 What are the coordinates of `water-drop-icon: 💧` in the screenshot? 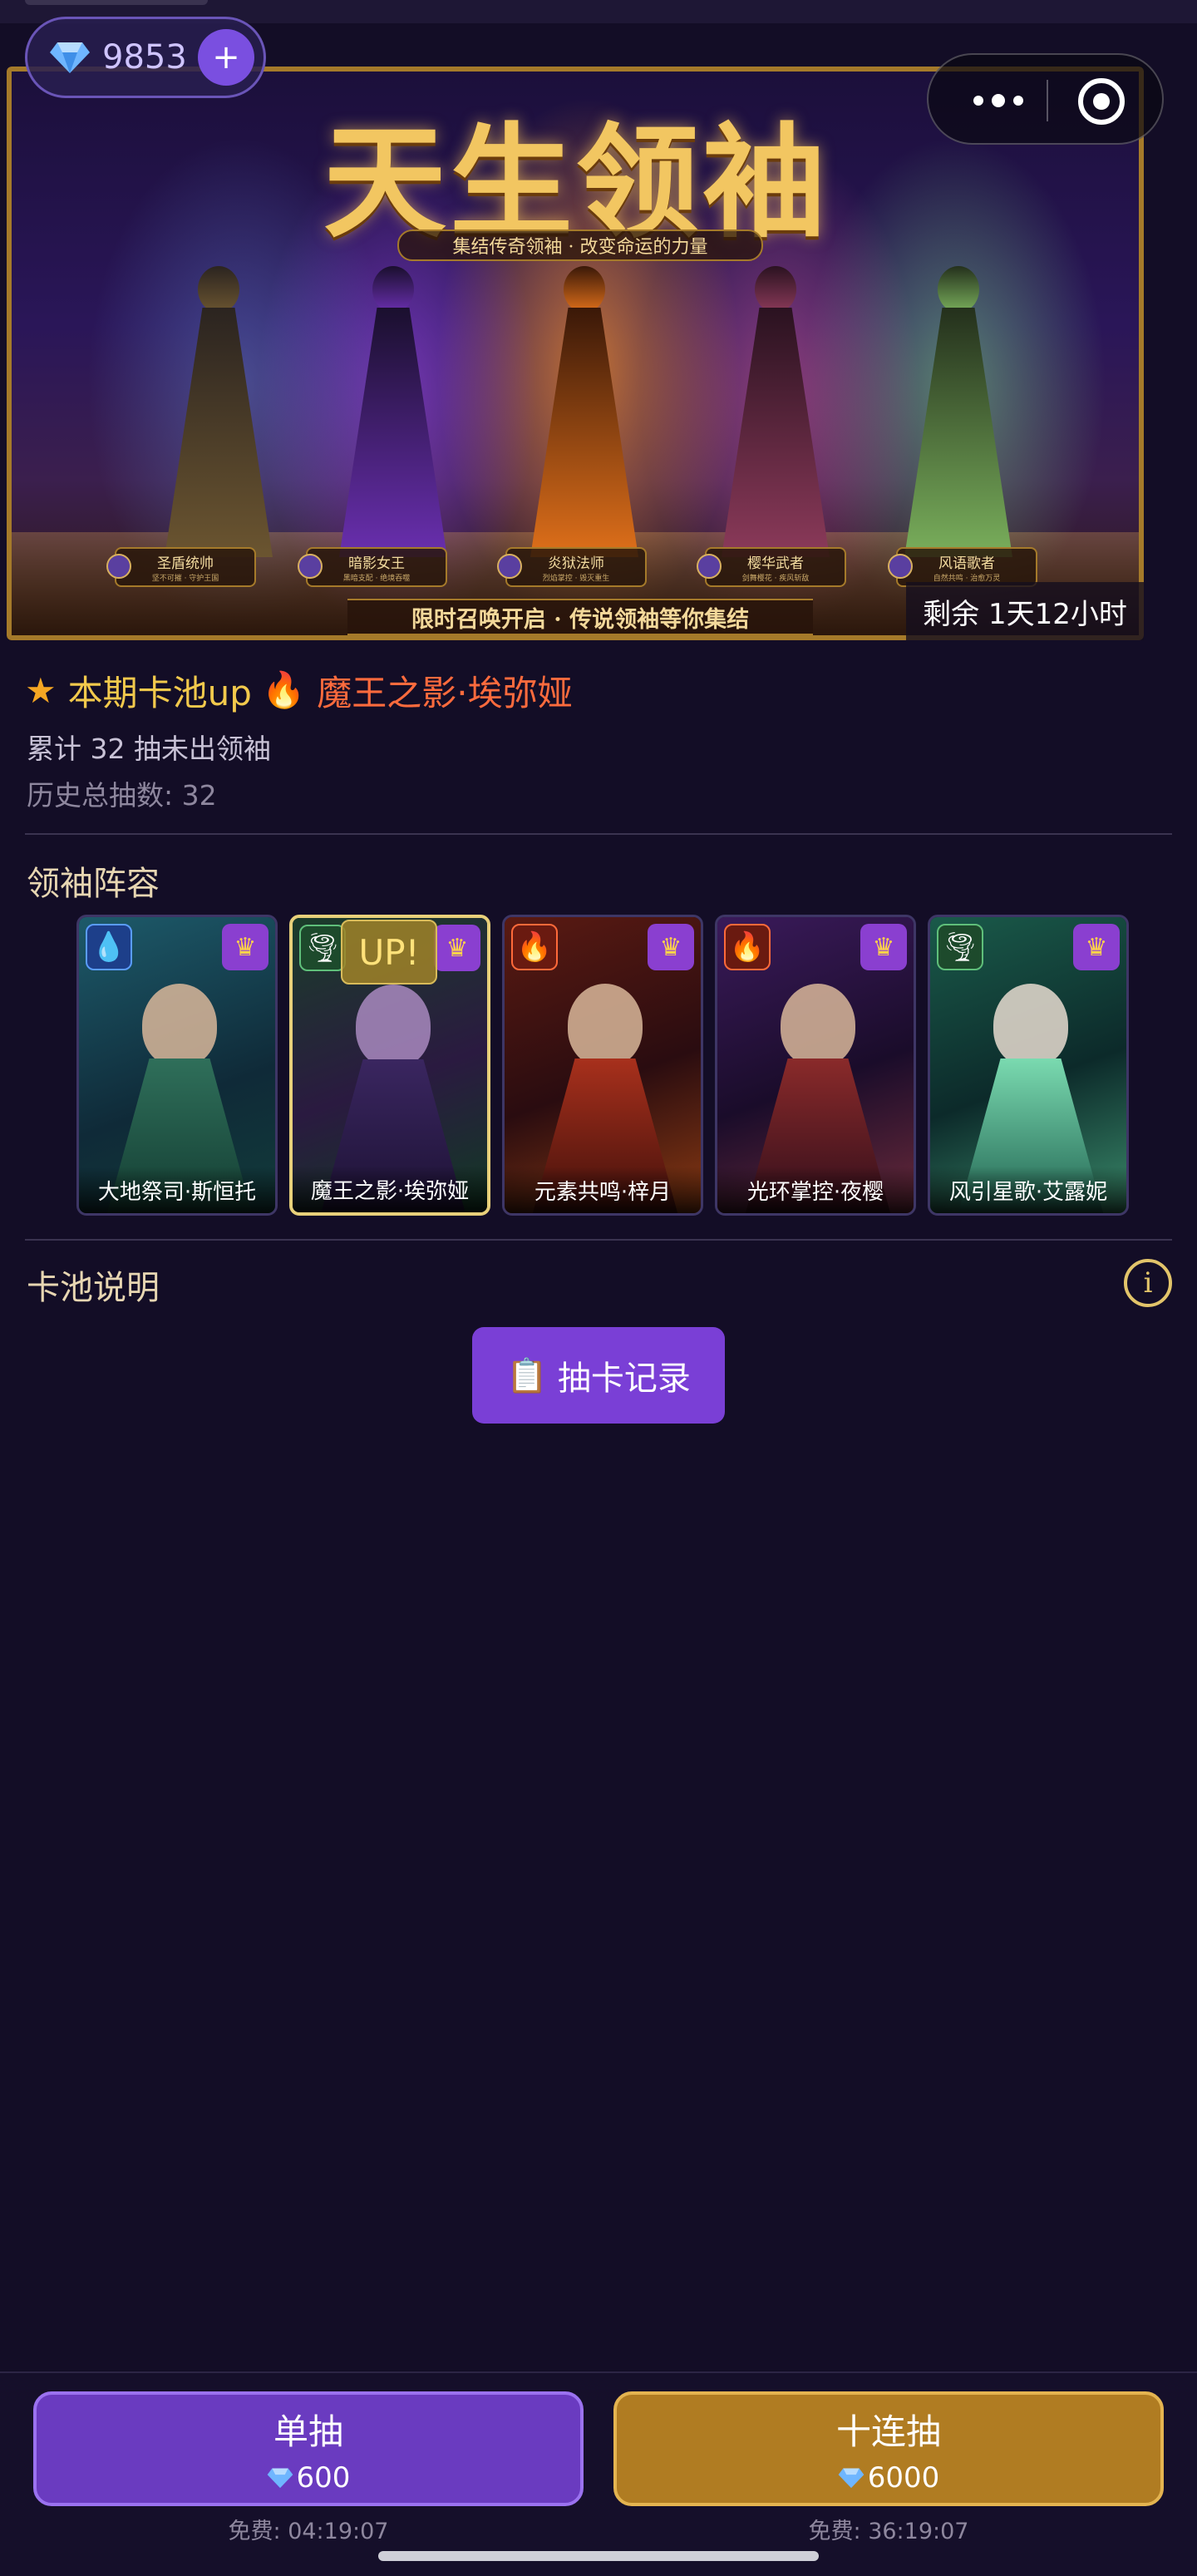 It's located at (109, 947).